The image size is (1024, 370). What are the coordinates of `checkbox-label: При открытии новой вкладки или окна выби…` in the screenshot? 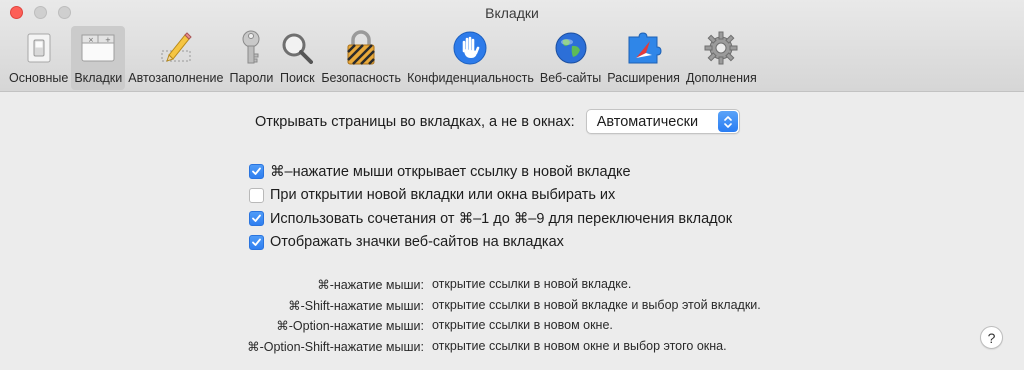 It's located at (443, 195).